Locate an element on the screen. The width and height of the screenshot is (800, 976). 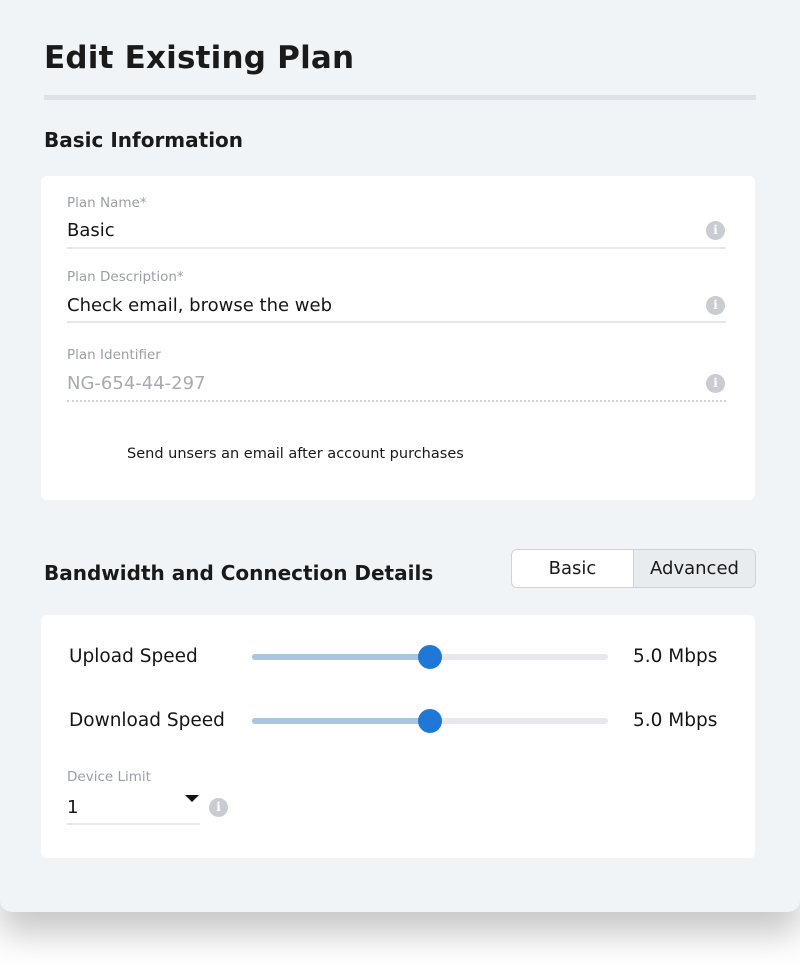
download-speed-thumb is located at coordinates (430, 721).